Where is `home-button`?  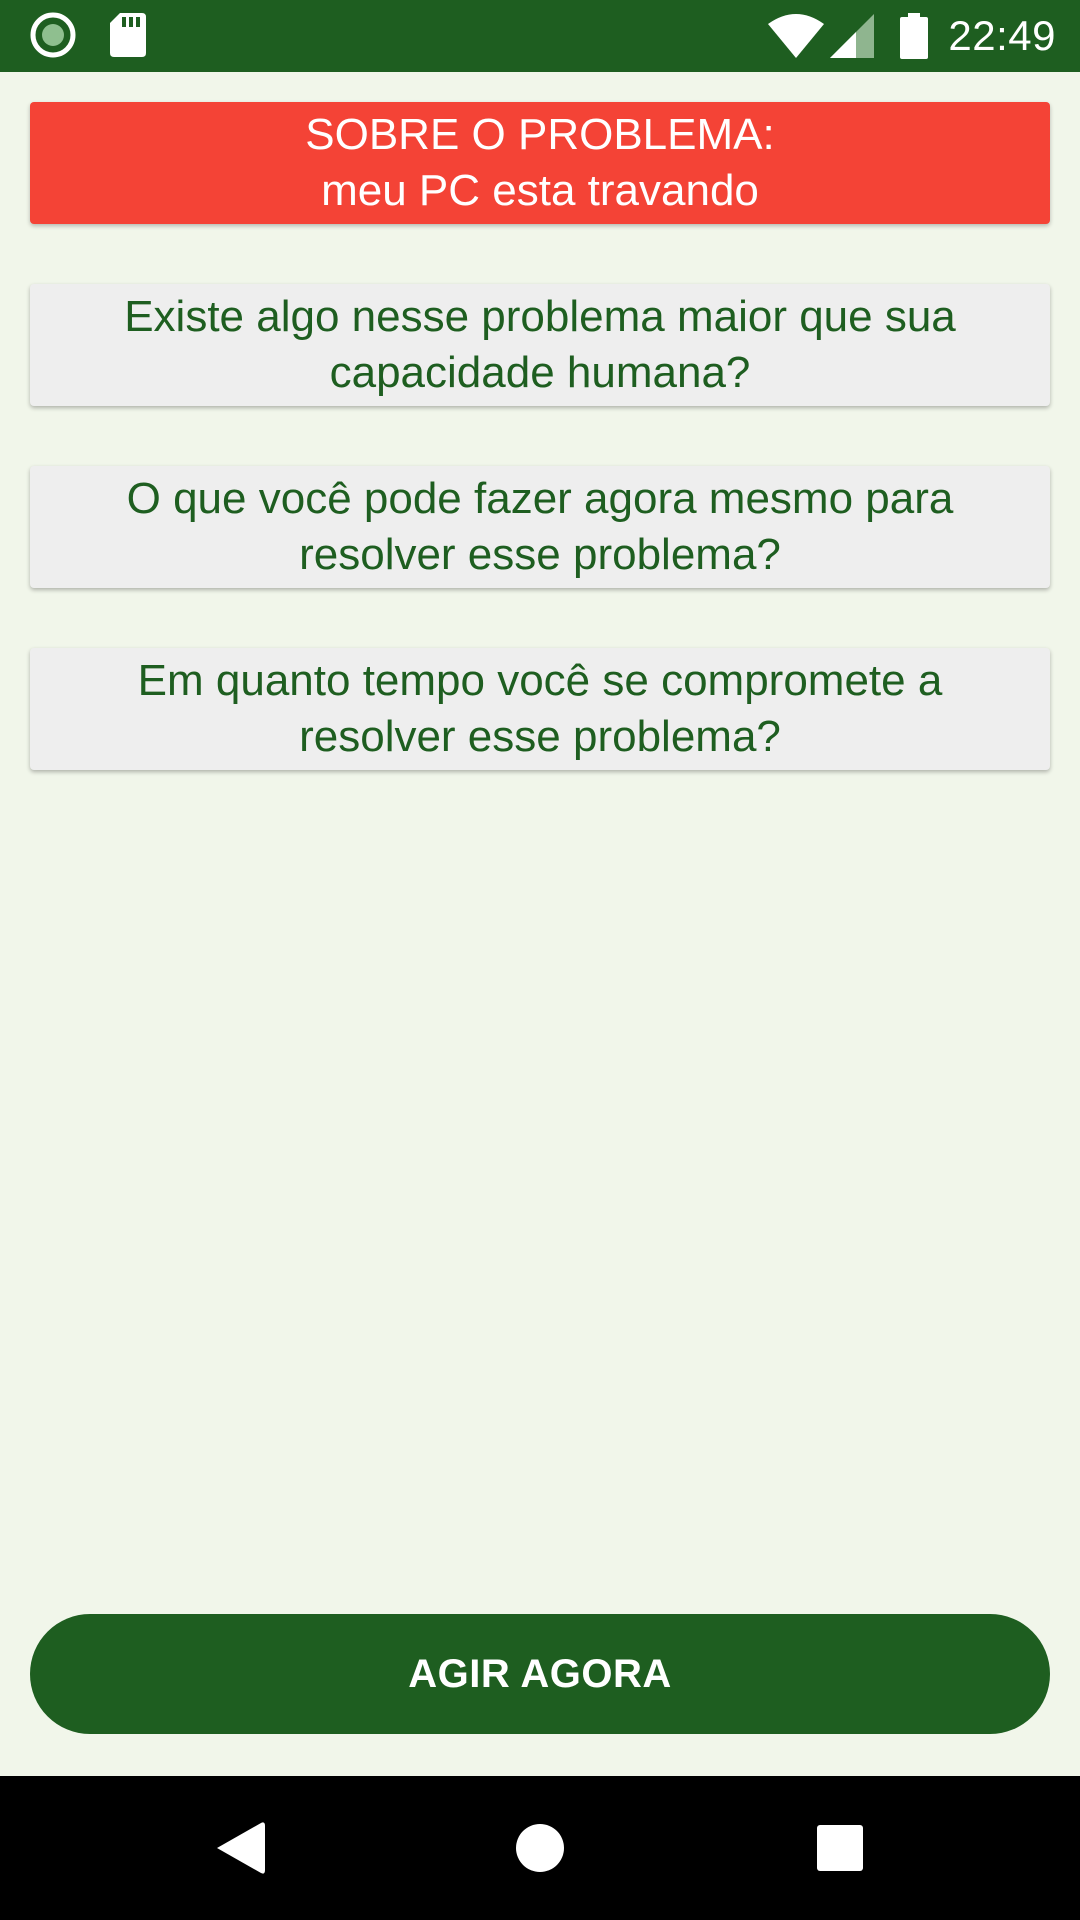 home-button is located at coordinates (540, 1848).